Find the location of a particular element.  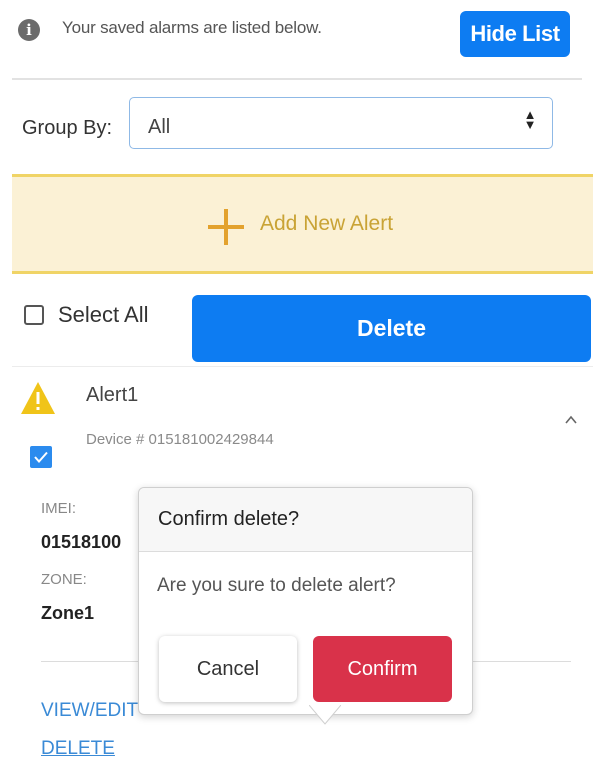

popover-arrow is located at coordinates (325, 715).